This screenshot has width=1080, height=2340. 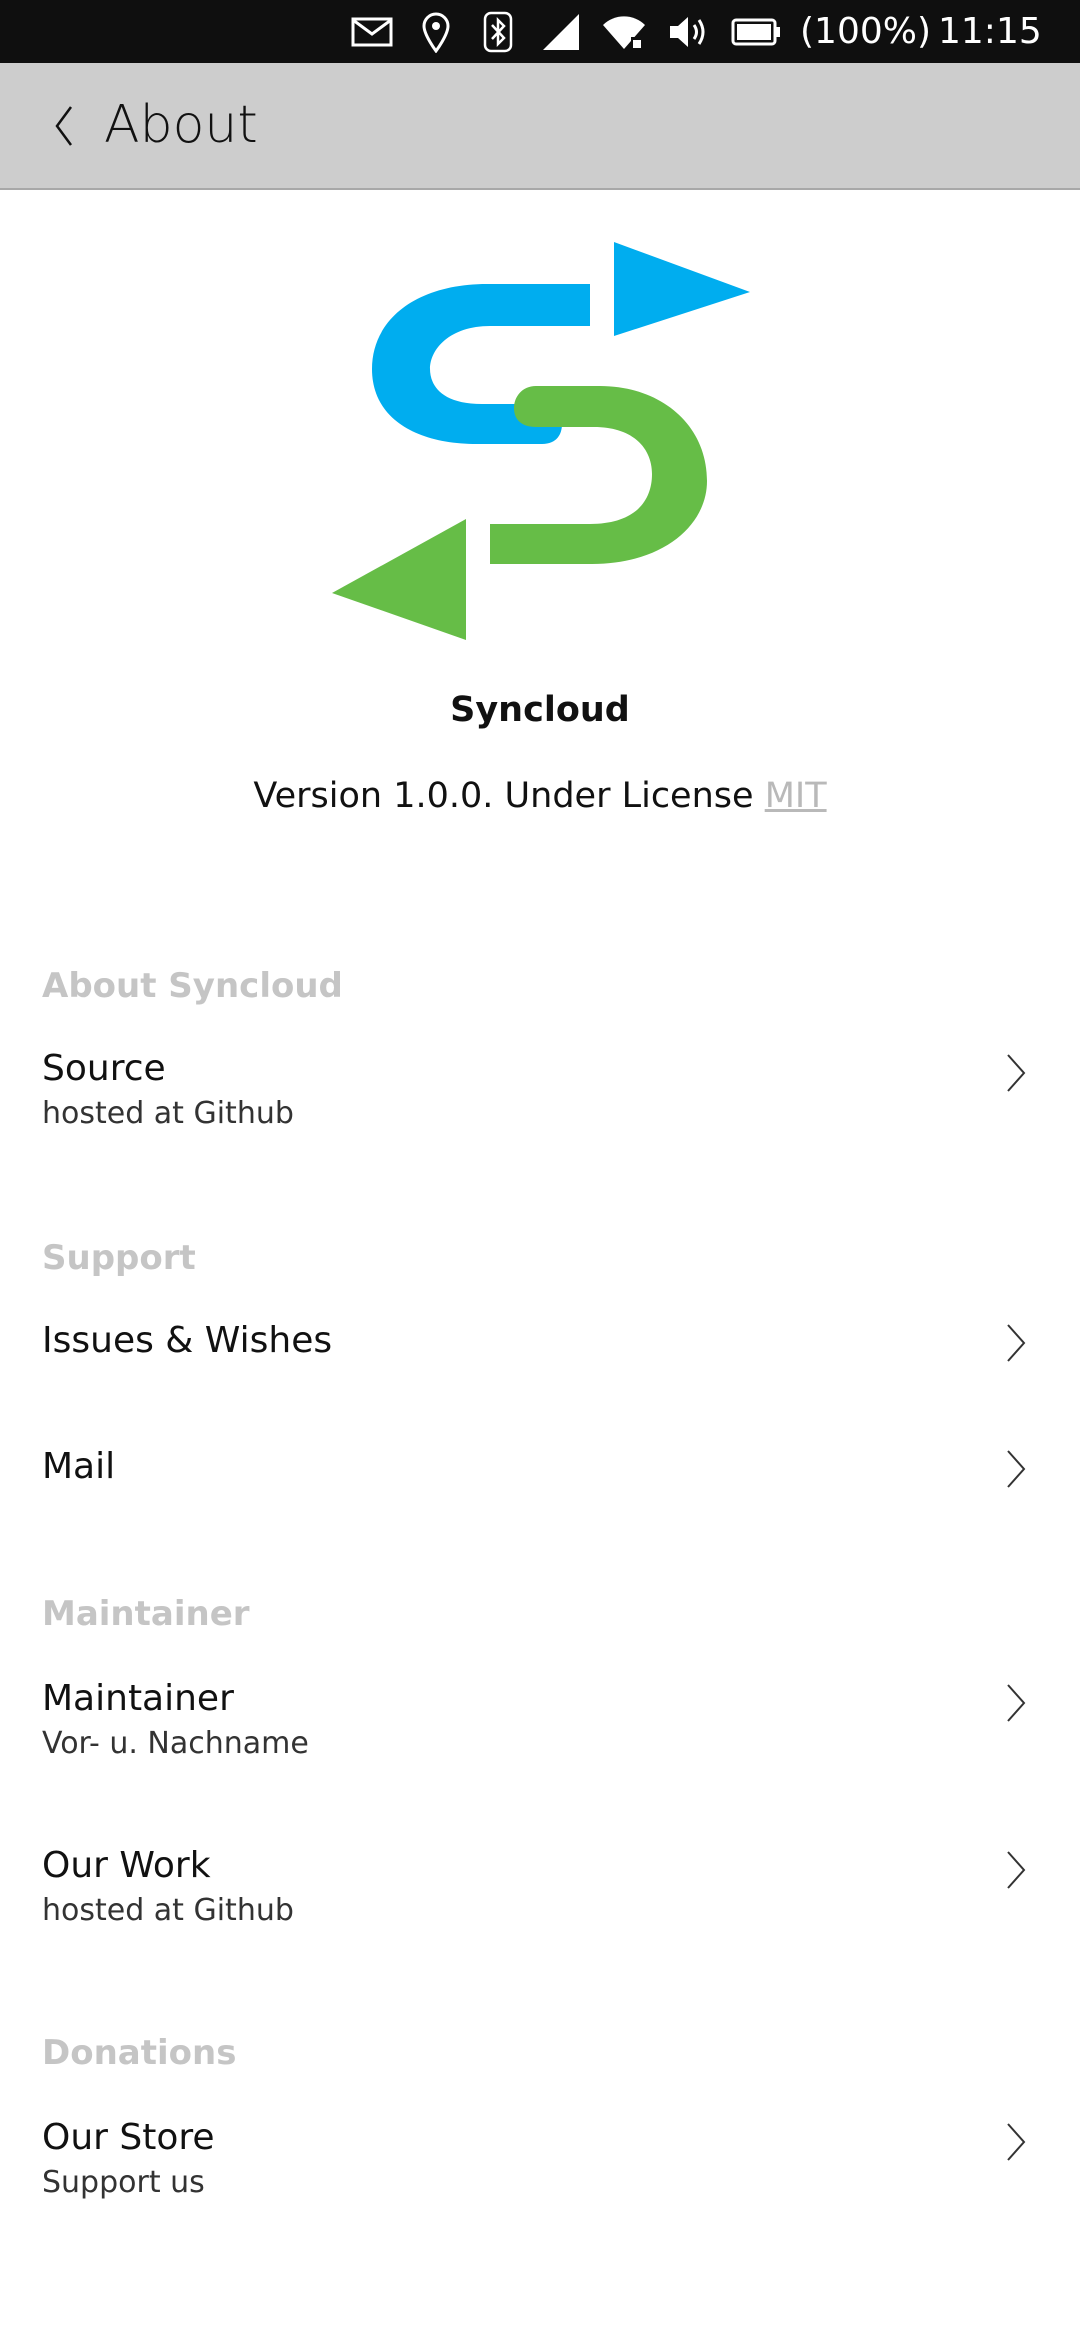 What do you see at coordinates (540, 1355) in the screenshot?
I see `list-item-issues-wishes: Issues & Wishes` at bounding box center [540, 1355].